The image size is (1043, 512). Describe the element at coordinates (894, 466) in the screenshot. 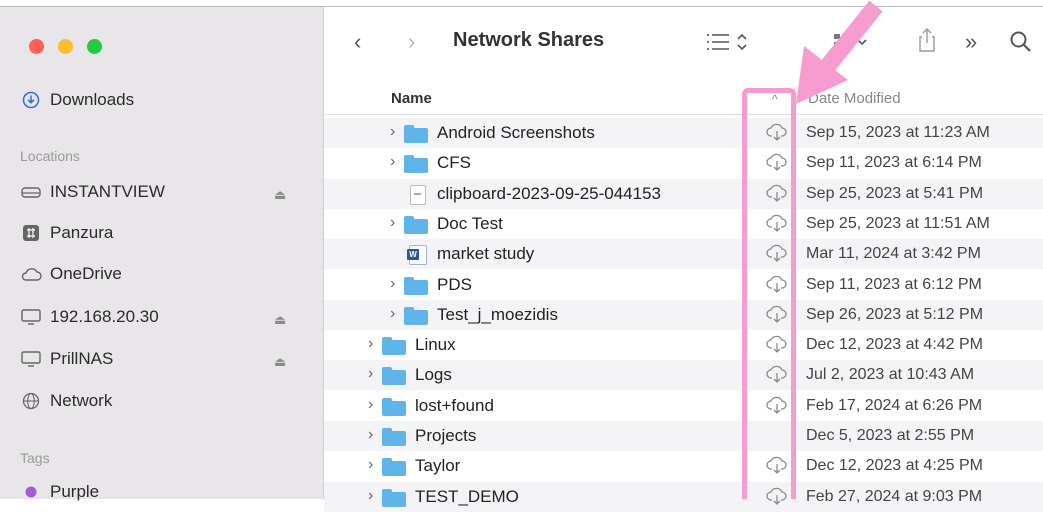

I see `date-modified: Dec 12, 2023 at 4:25 PM` at that location.